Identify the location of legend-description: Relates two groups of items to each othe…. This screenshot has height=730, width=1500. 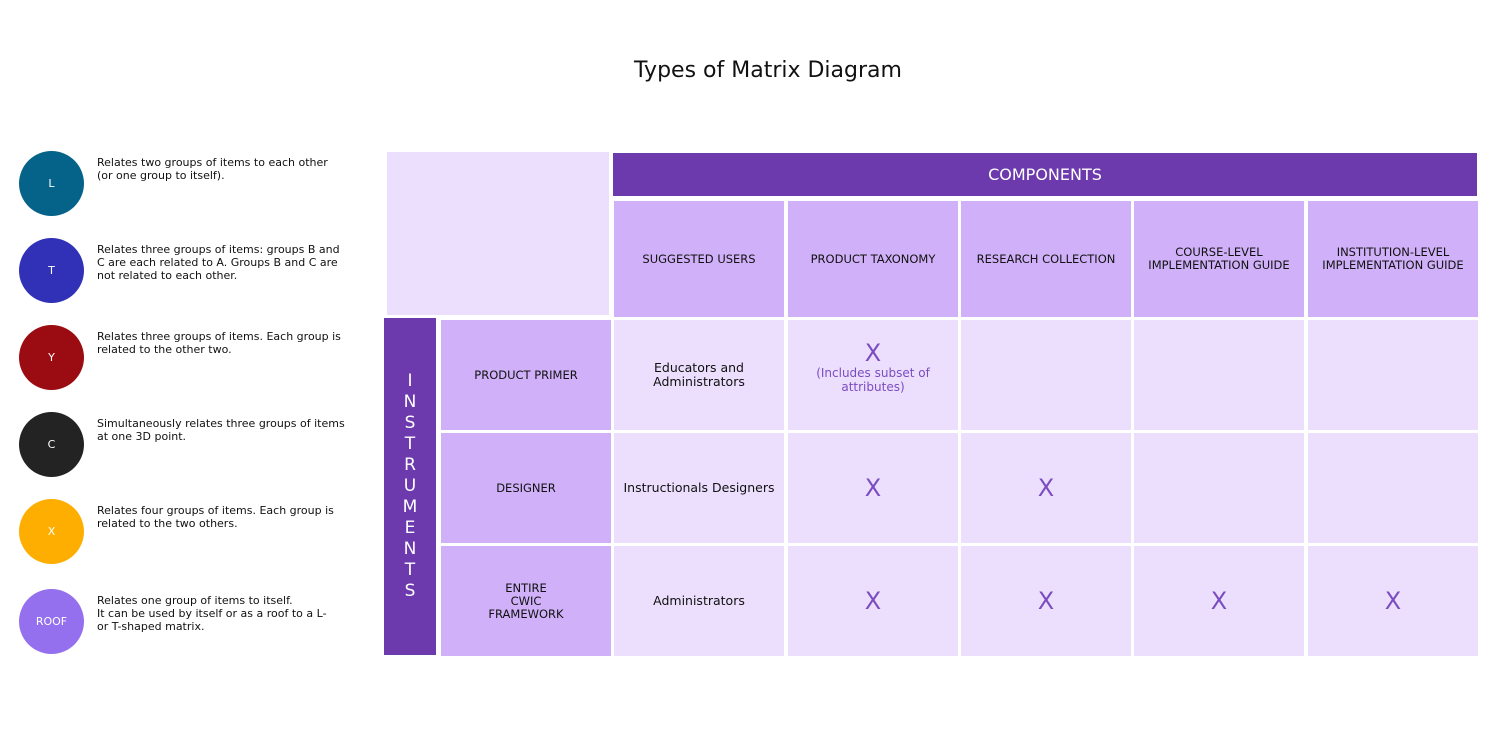
(212, 169).